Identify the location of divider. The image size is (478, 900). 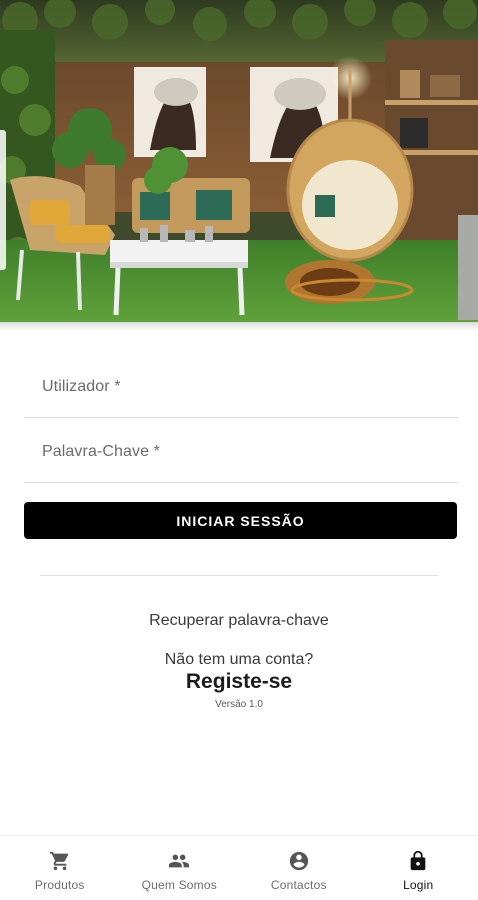
(239, 575).